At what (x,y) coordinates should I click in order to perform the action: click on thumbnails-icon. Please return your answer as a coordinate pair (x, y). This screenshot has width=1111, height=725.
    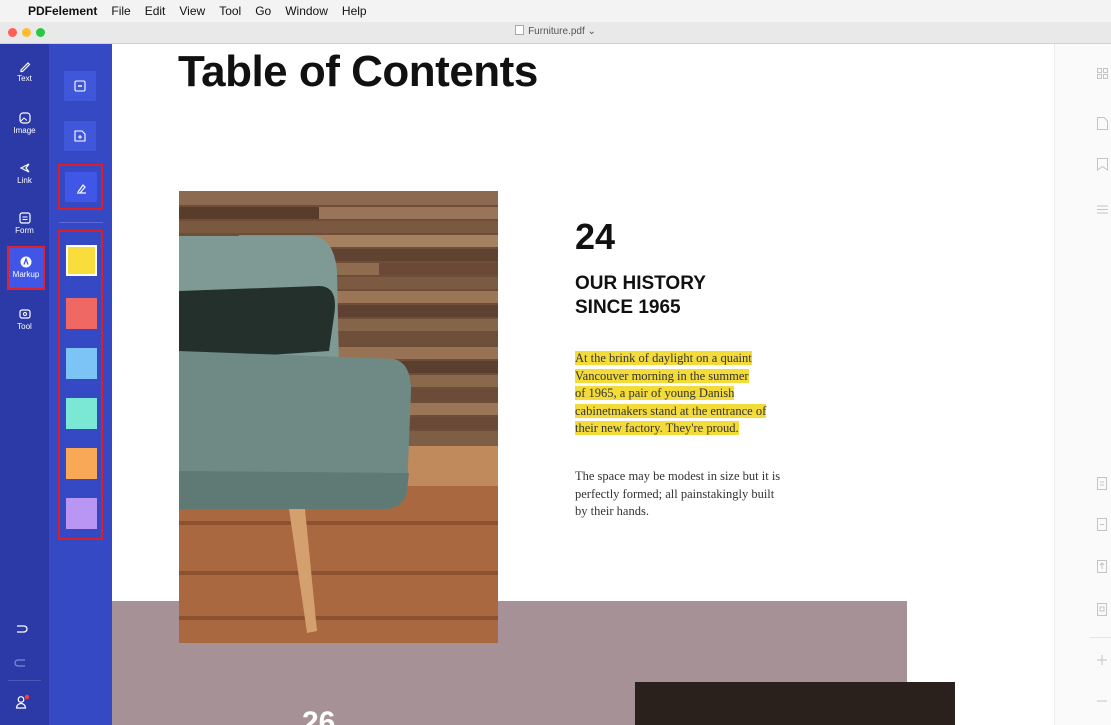
    Looking at the image, I should click on (1102, 73).